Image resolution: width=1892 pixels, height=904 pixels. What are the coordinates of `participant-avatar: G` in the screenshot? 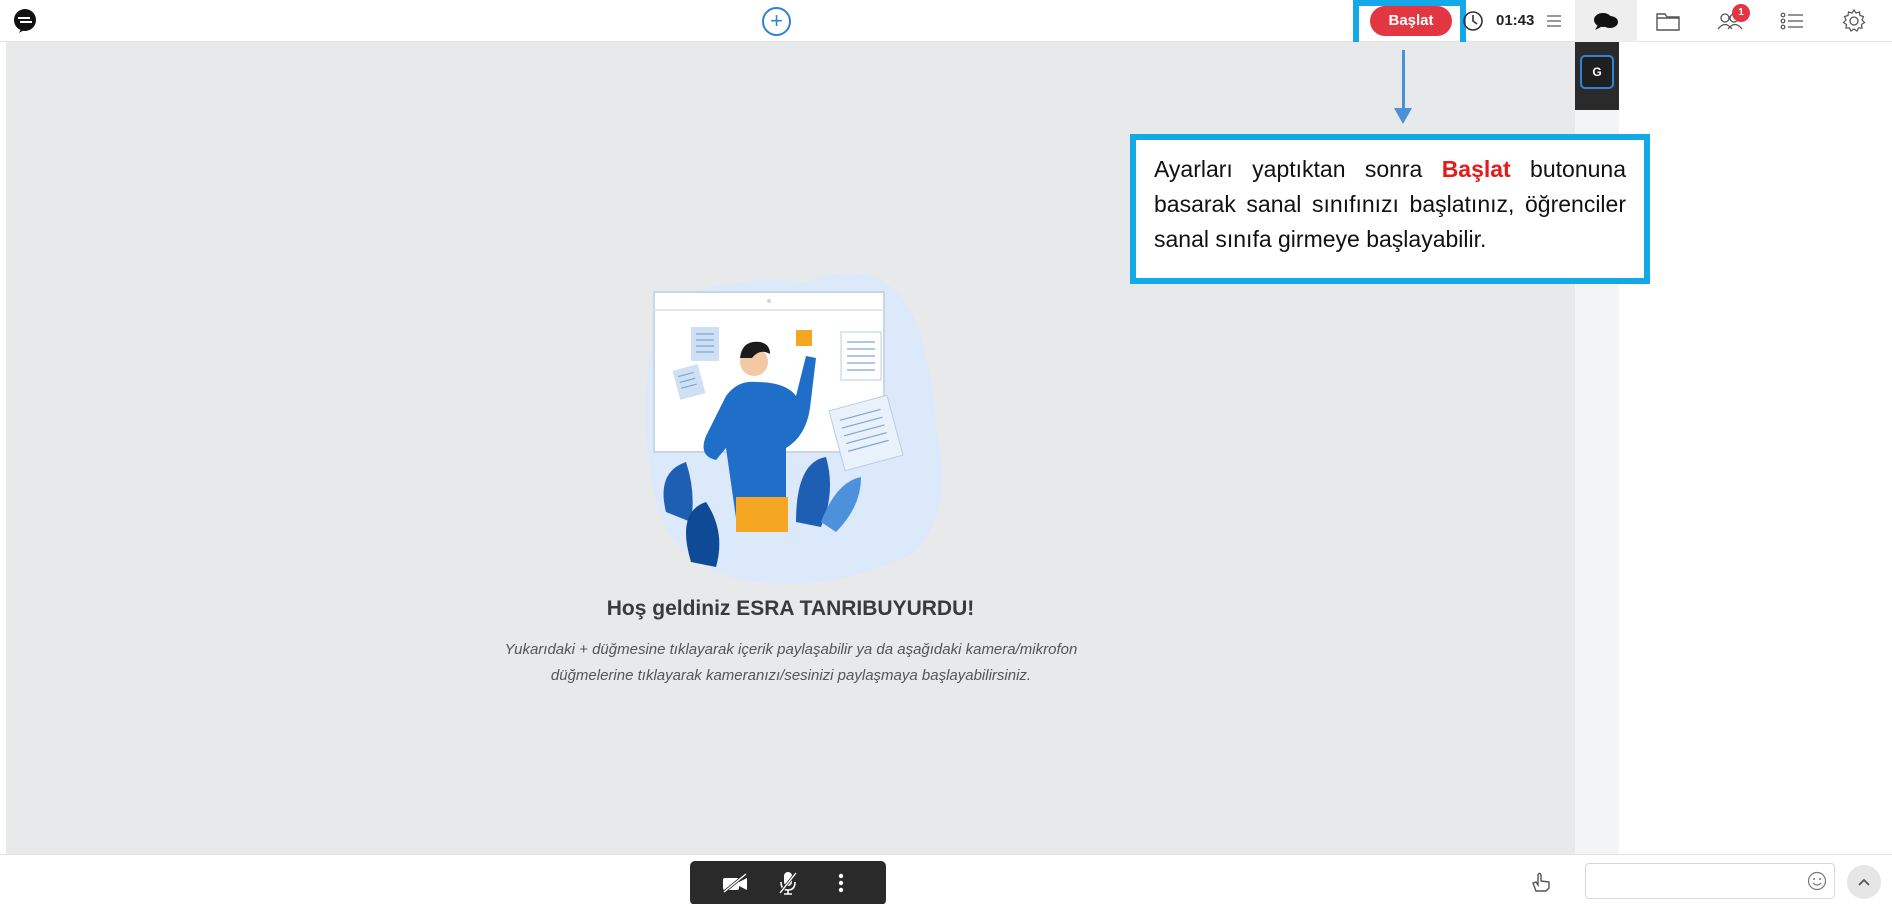 It's located at (1597, 72).